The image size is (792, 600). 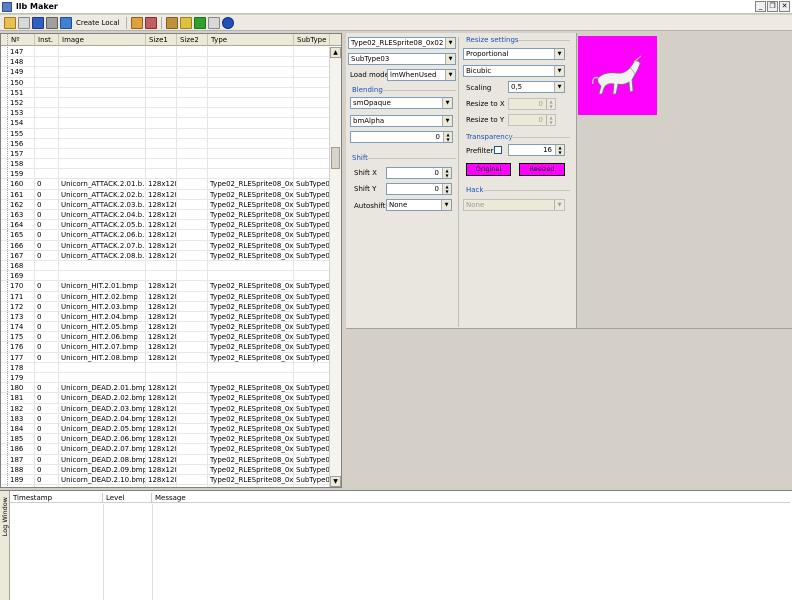 I want to click on cell-image: Unicorn_DEAD.2.06.bmp, so click(x=102, y=439).